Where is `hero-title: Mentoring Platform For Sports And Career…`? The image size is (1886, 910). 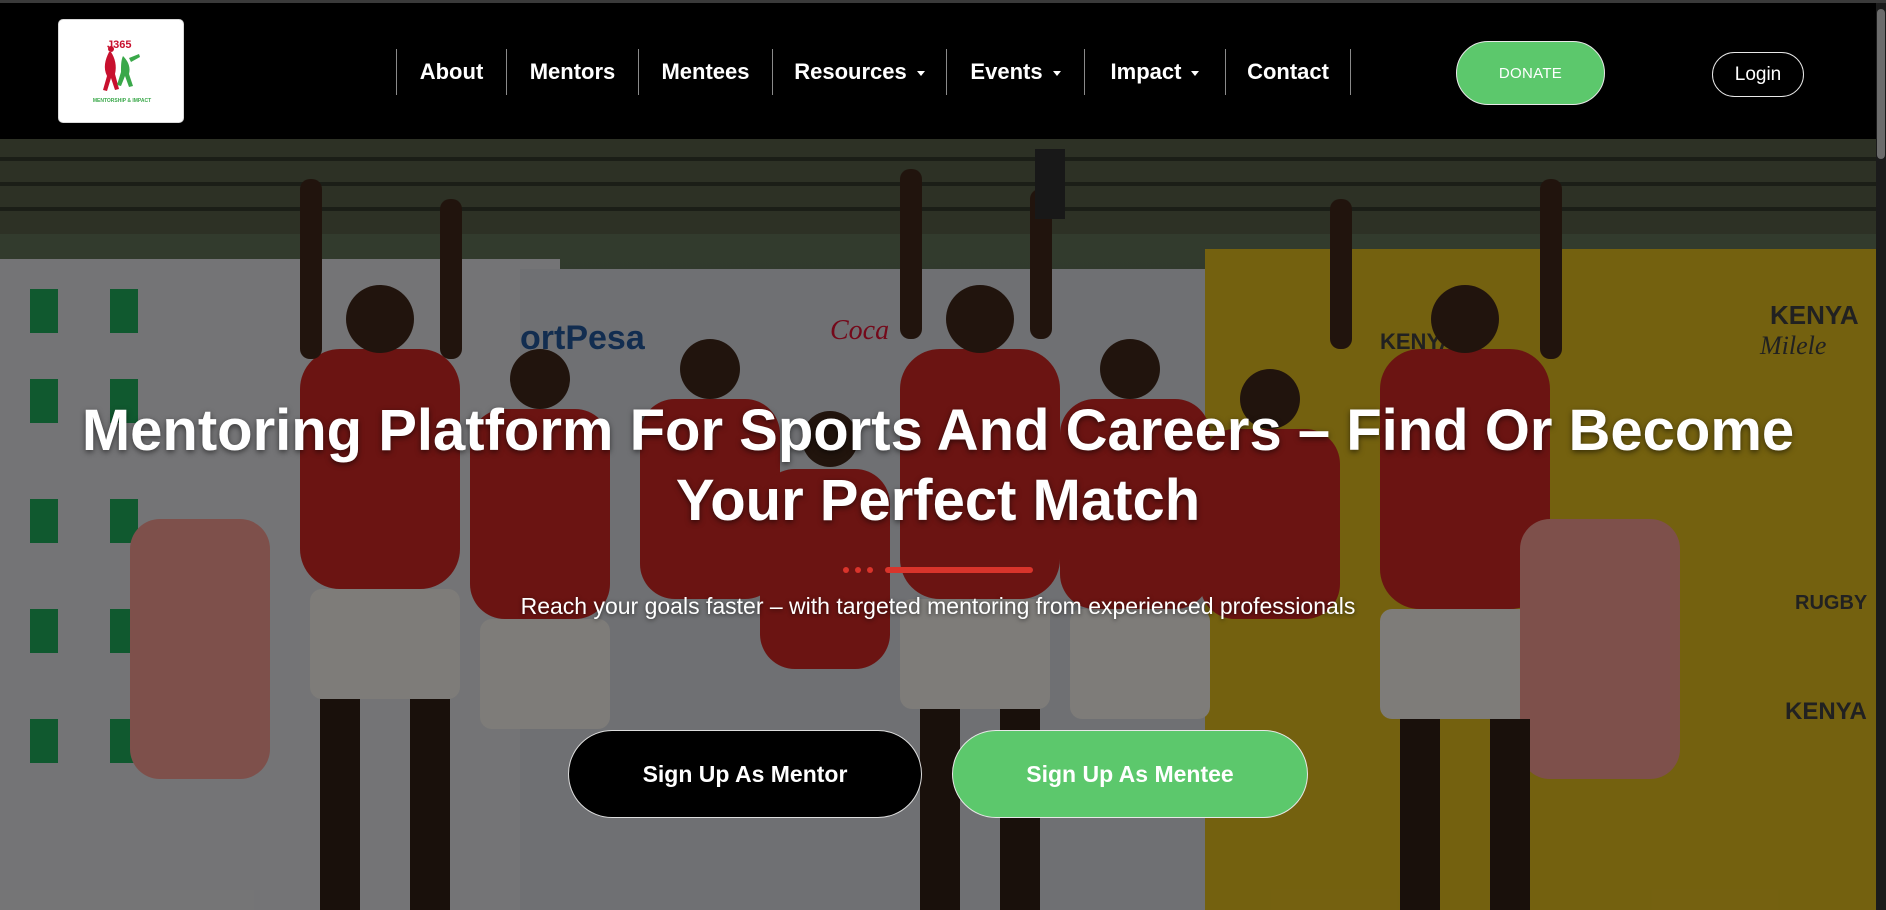 hero-title: Mentoring Platform For Sports And Career… is located at coordinates (938, 465).